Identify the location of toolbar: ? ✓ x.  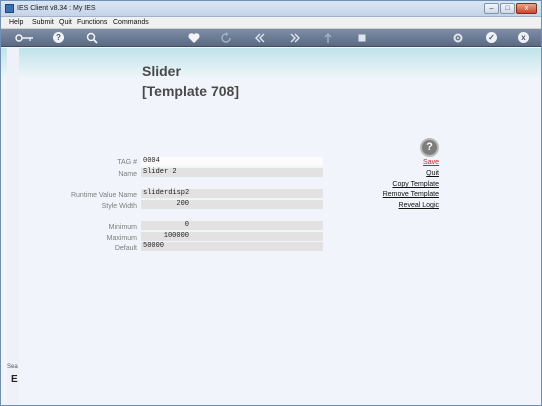
(271, 38).